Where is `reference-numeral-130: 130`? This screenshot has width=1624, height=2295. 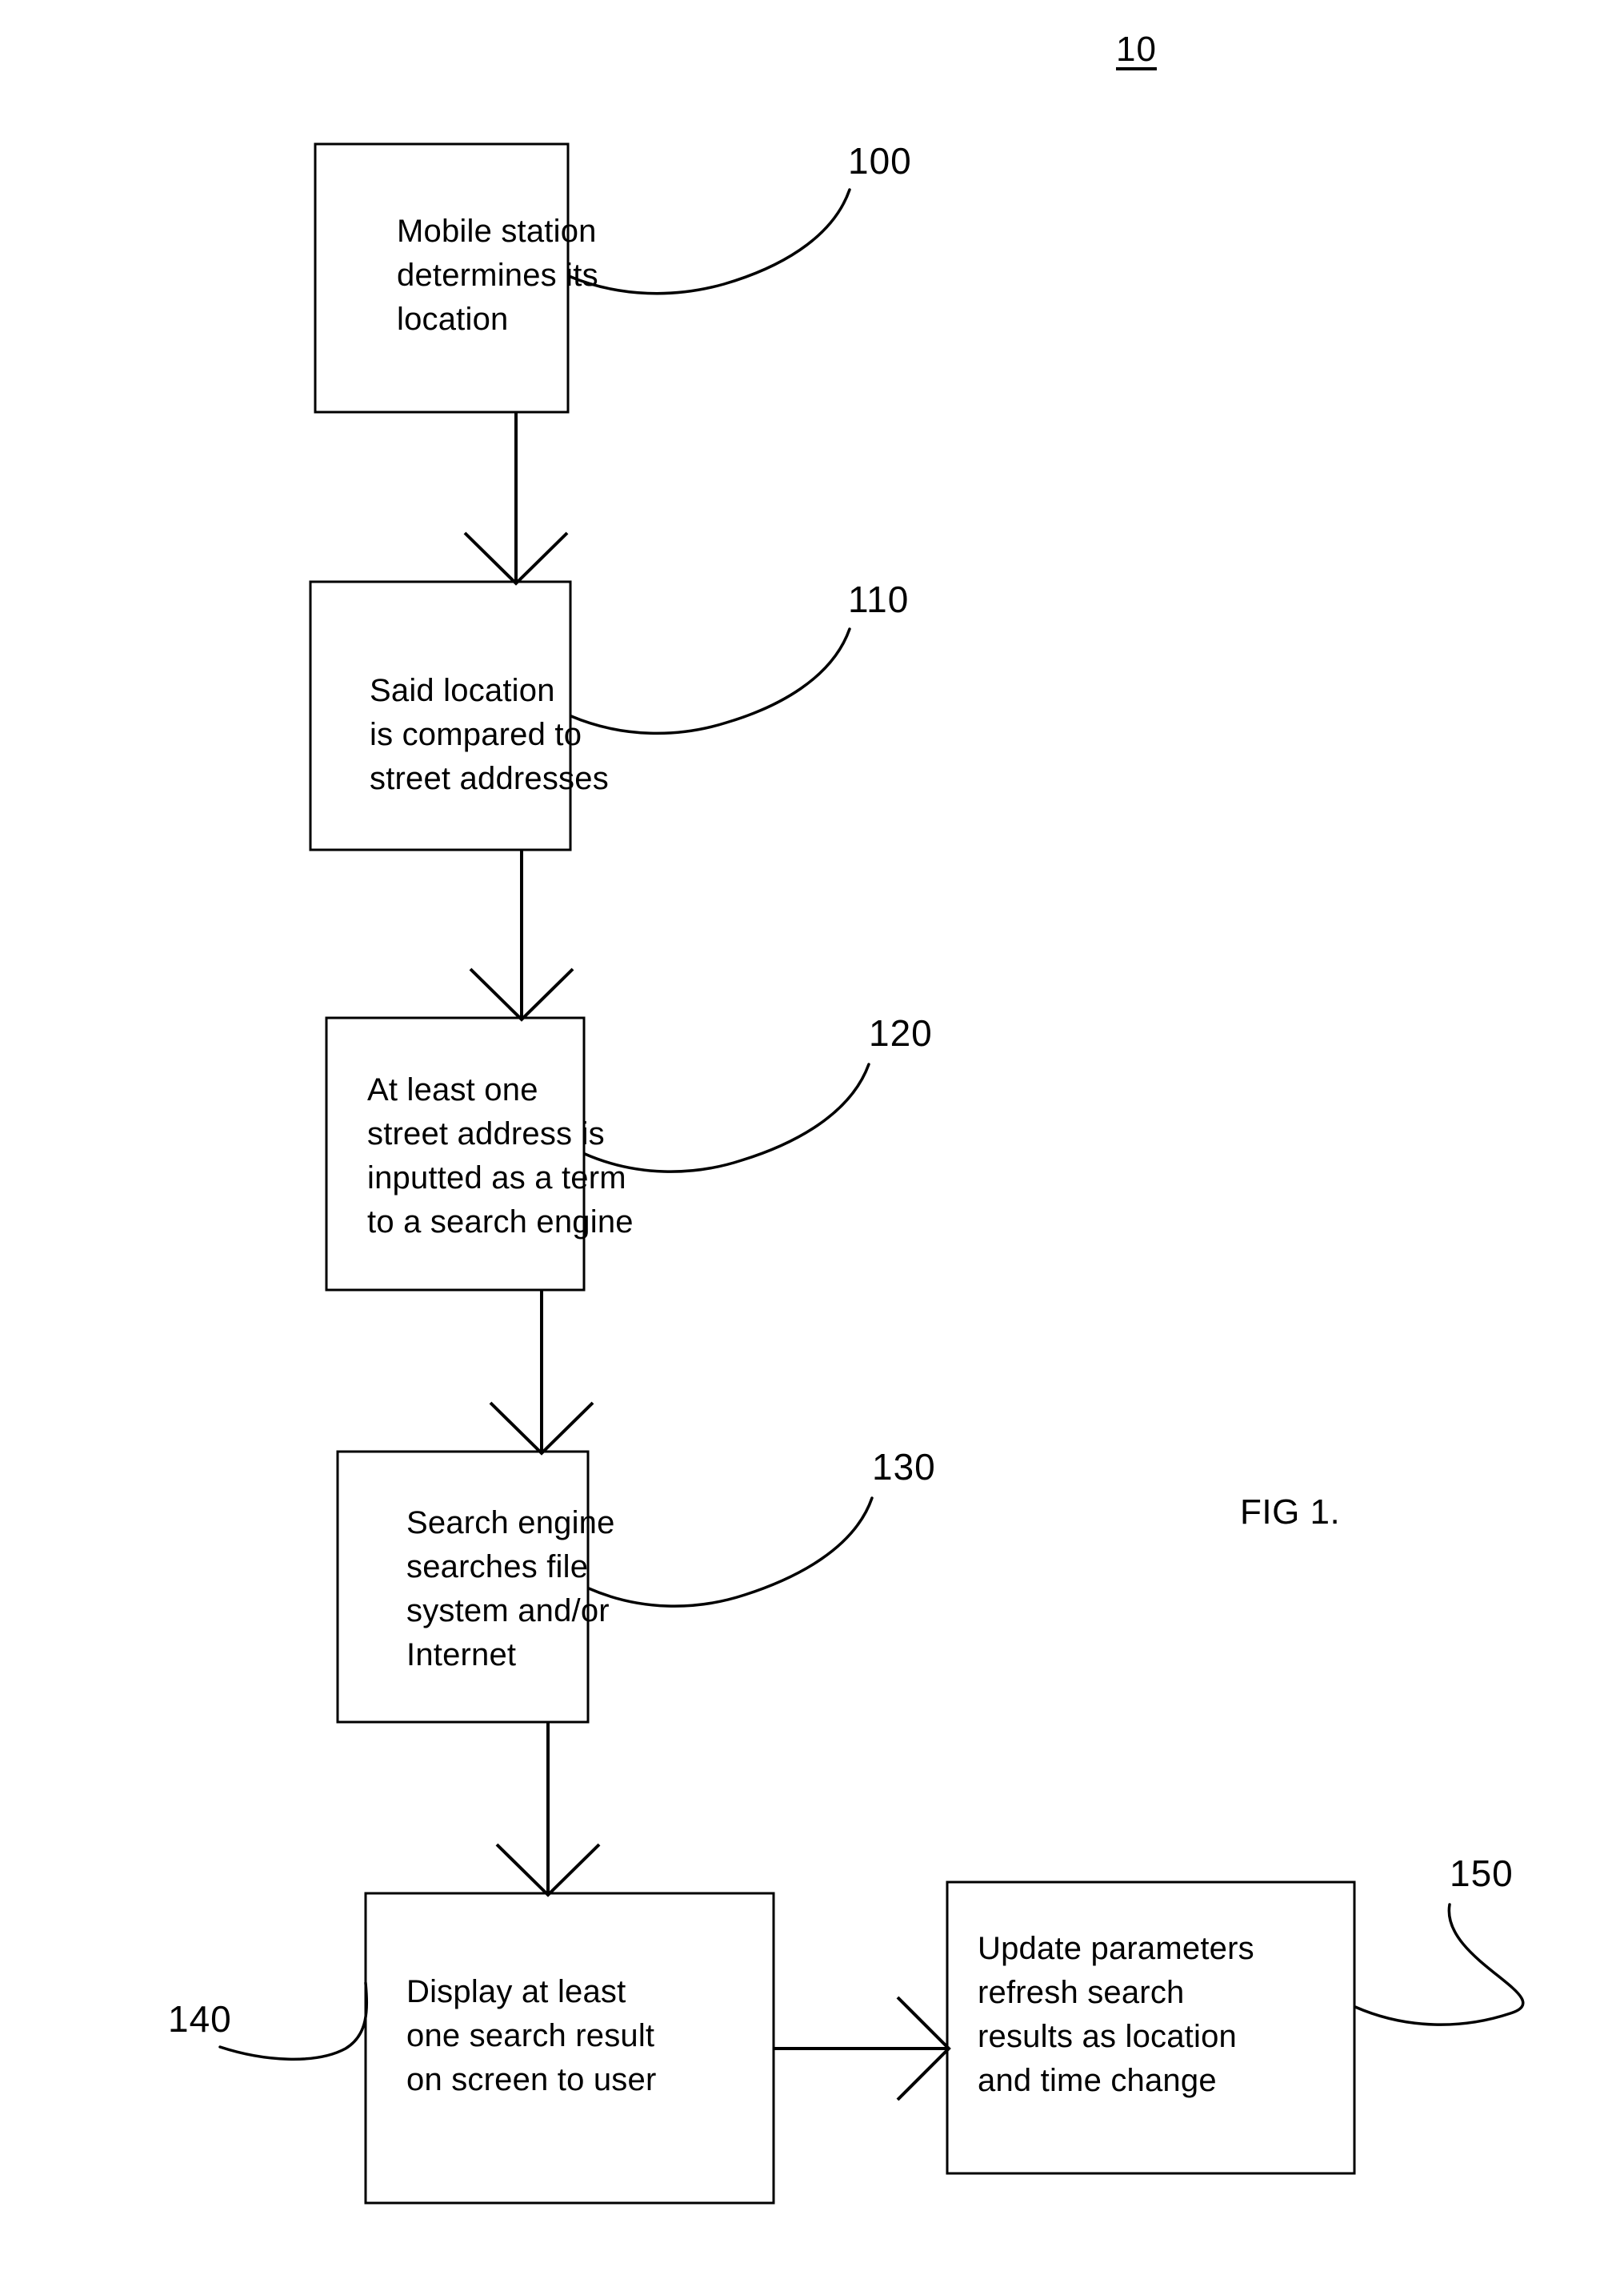
reference-numeral-130: 130 is located at coordinates (904, 1467).